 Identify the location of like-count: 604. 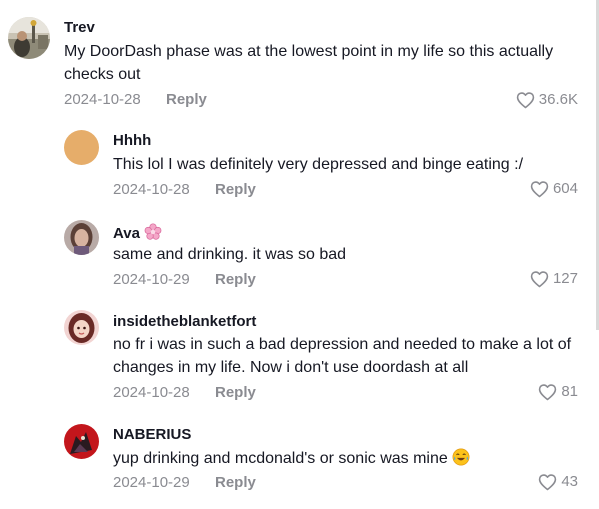
(565, 188).